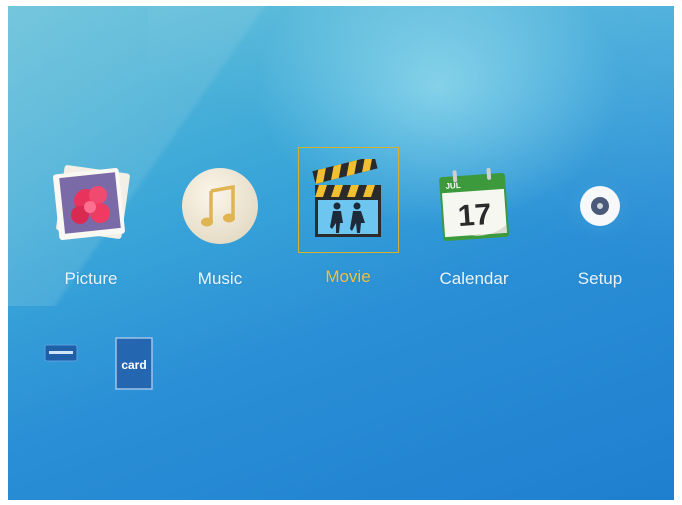  What do you see at coordinates (475, 215) in the screenshot?
I see `calendar-day-text: 17` at bounding box center [475, 215].